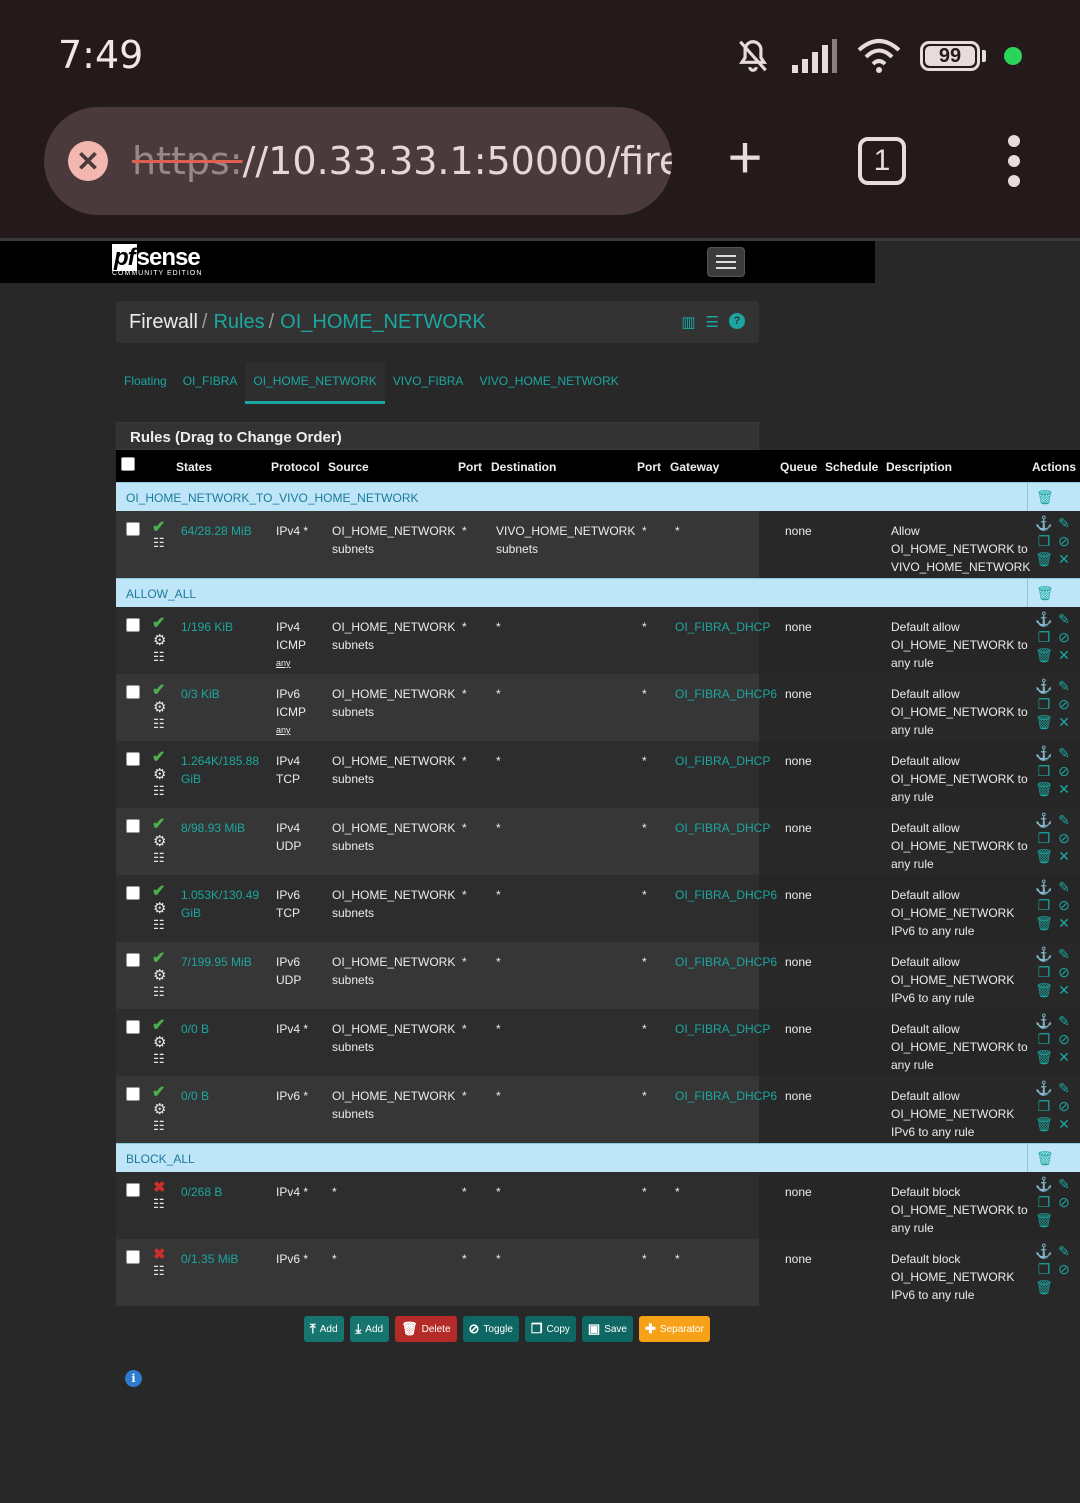  What do you see at coordinates (402, 161) in the screenshot?
I see `url-text: https://10.33.33.1:50000/firewall` at bounding box center [402, 161].